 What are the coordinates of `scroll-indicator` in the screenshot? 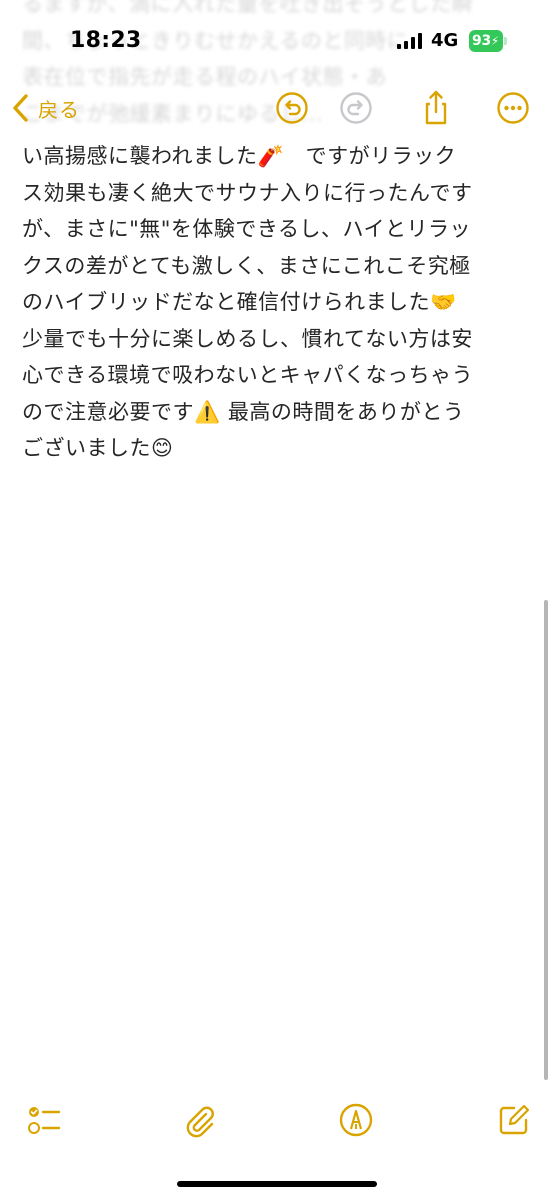 It's located at (546, 840).